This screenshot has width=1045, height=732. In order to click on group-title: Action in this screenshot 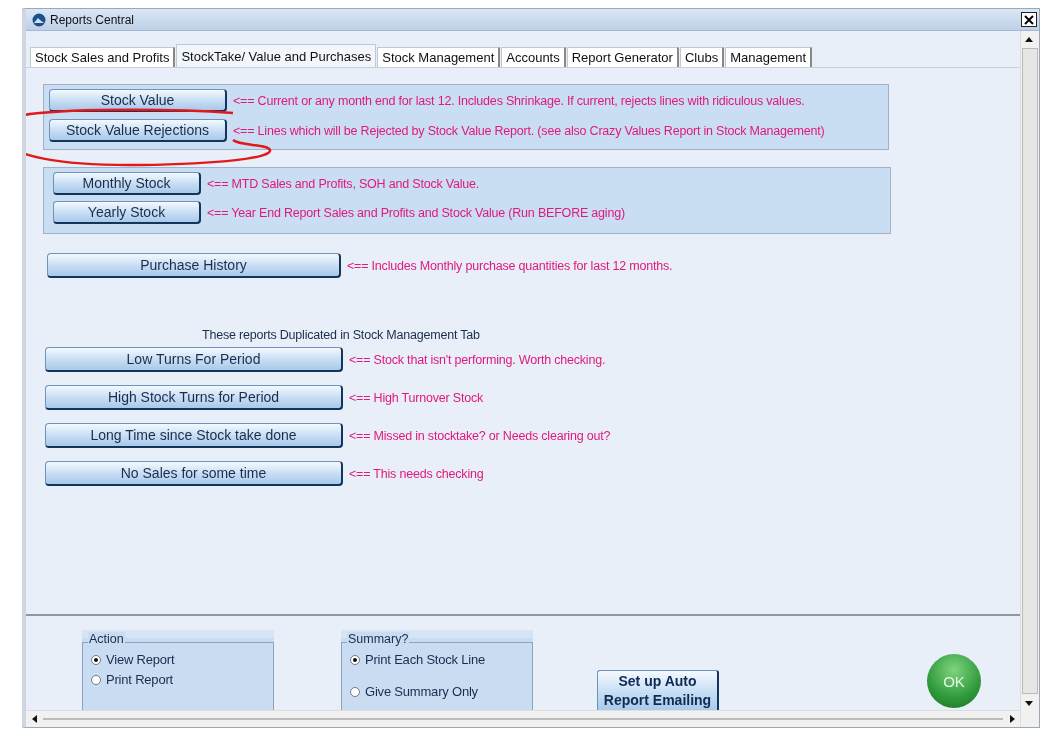, I will do `click(106, 639)`.